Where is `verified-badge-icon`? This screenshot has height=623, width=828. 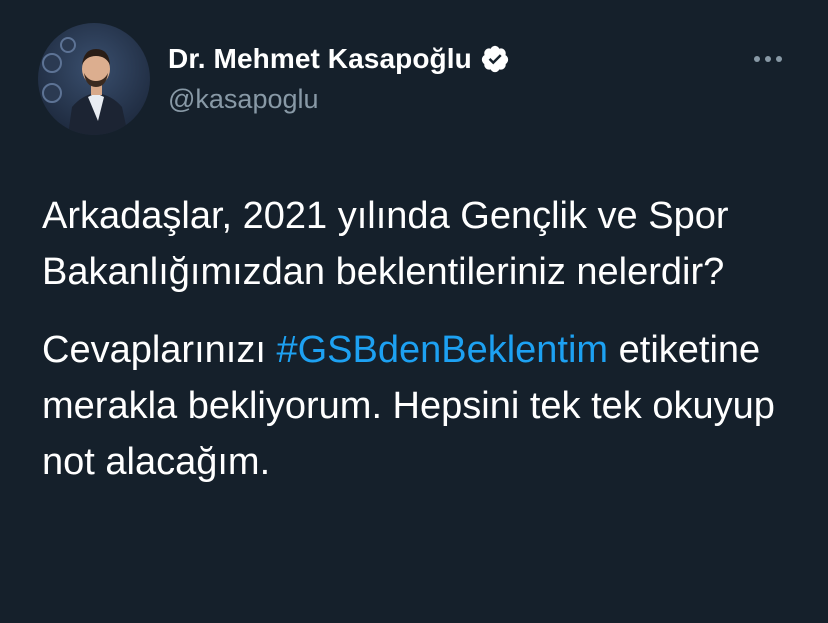 verified-badge-icon is located at coordinates (495, 59).